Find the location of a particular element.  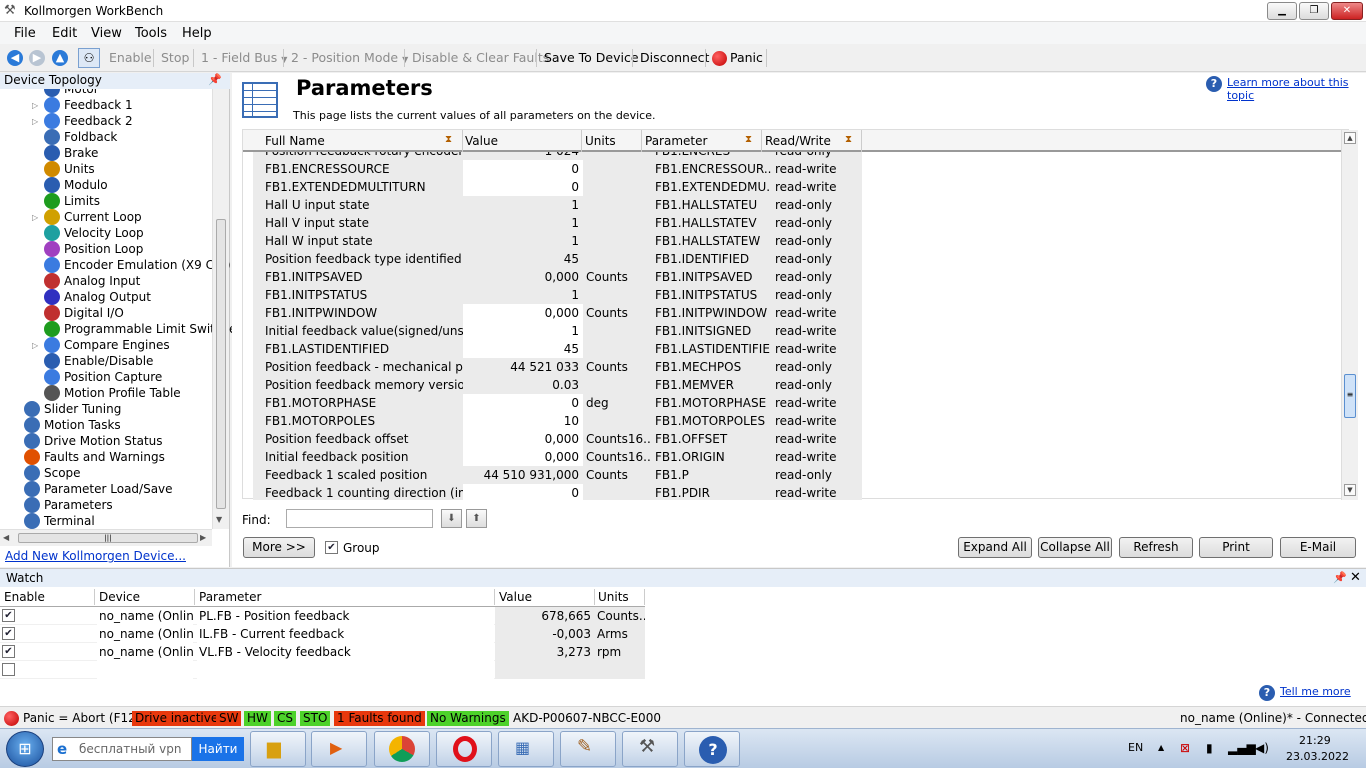

find-input is located at coordinates (359, 518).